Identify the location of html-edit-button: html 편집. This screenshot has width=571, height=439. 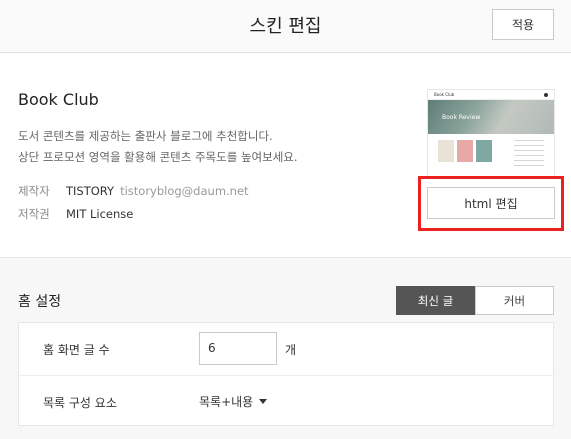
(491, 203).